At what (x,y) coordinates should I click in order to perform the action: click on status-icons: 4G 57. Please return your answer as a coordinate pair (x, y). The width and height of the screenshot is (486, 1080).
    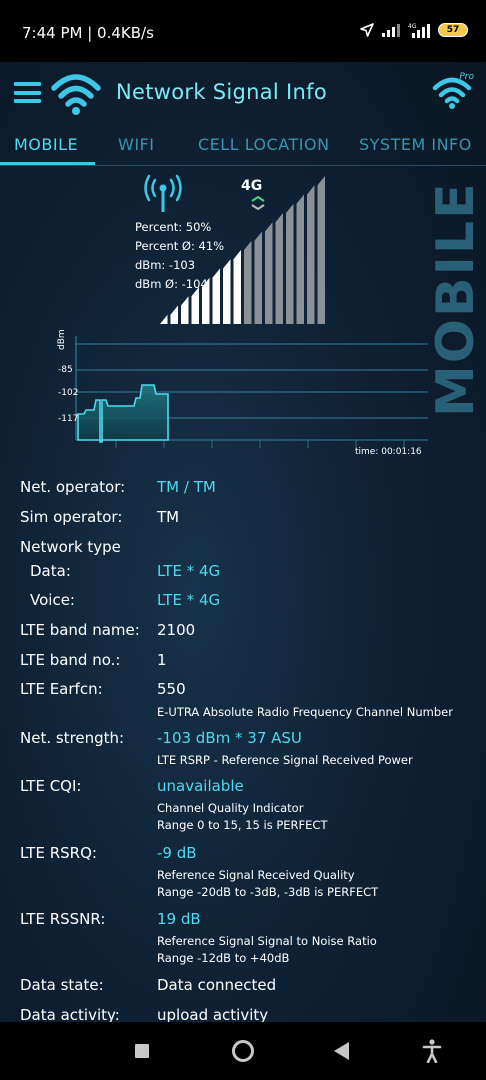
    Looking at the image, I should click on (414, 30).